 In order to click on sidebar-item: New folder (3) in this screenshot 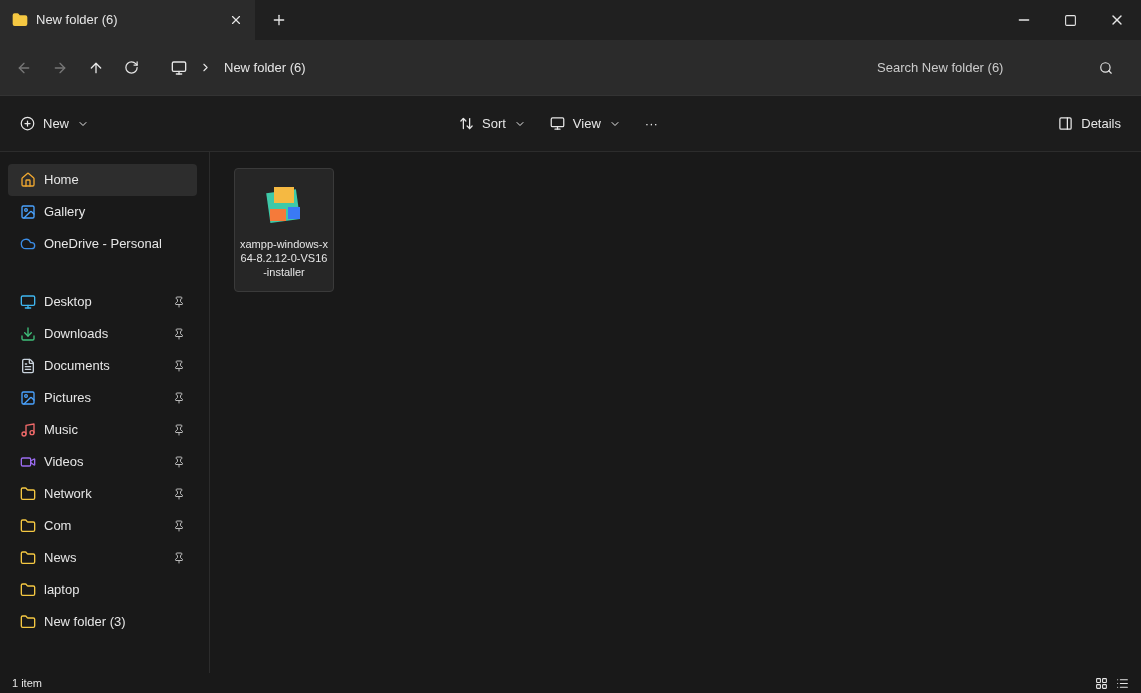, I will do `click(102, 622)`.